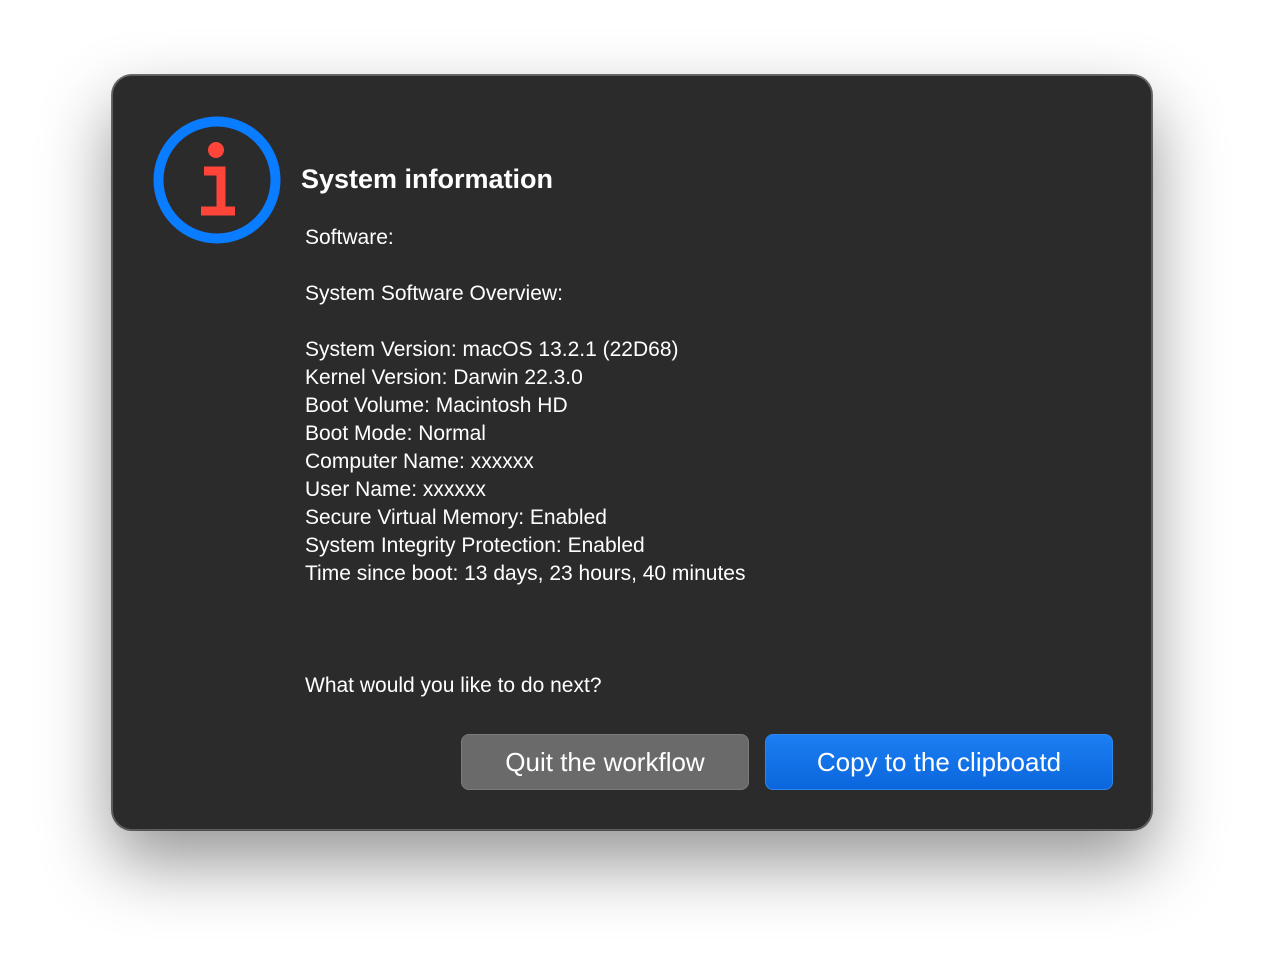 The image size is (1264, 978). Describe the element at coordinates (492, 349) in the screenshot. I see `info-line-system-version: System Version: macOS 13.2.1 (22D68)` at that location.